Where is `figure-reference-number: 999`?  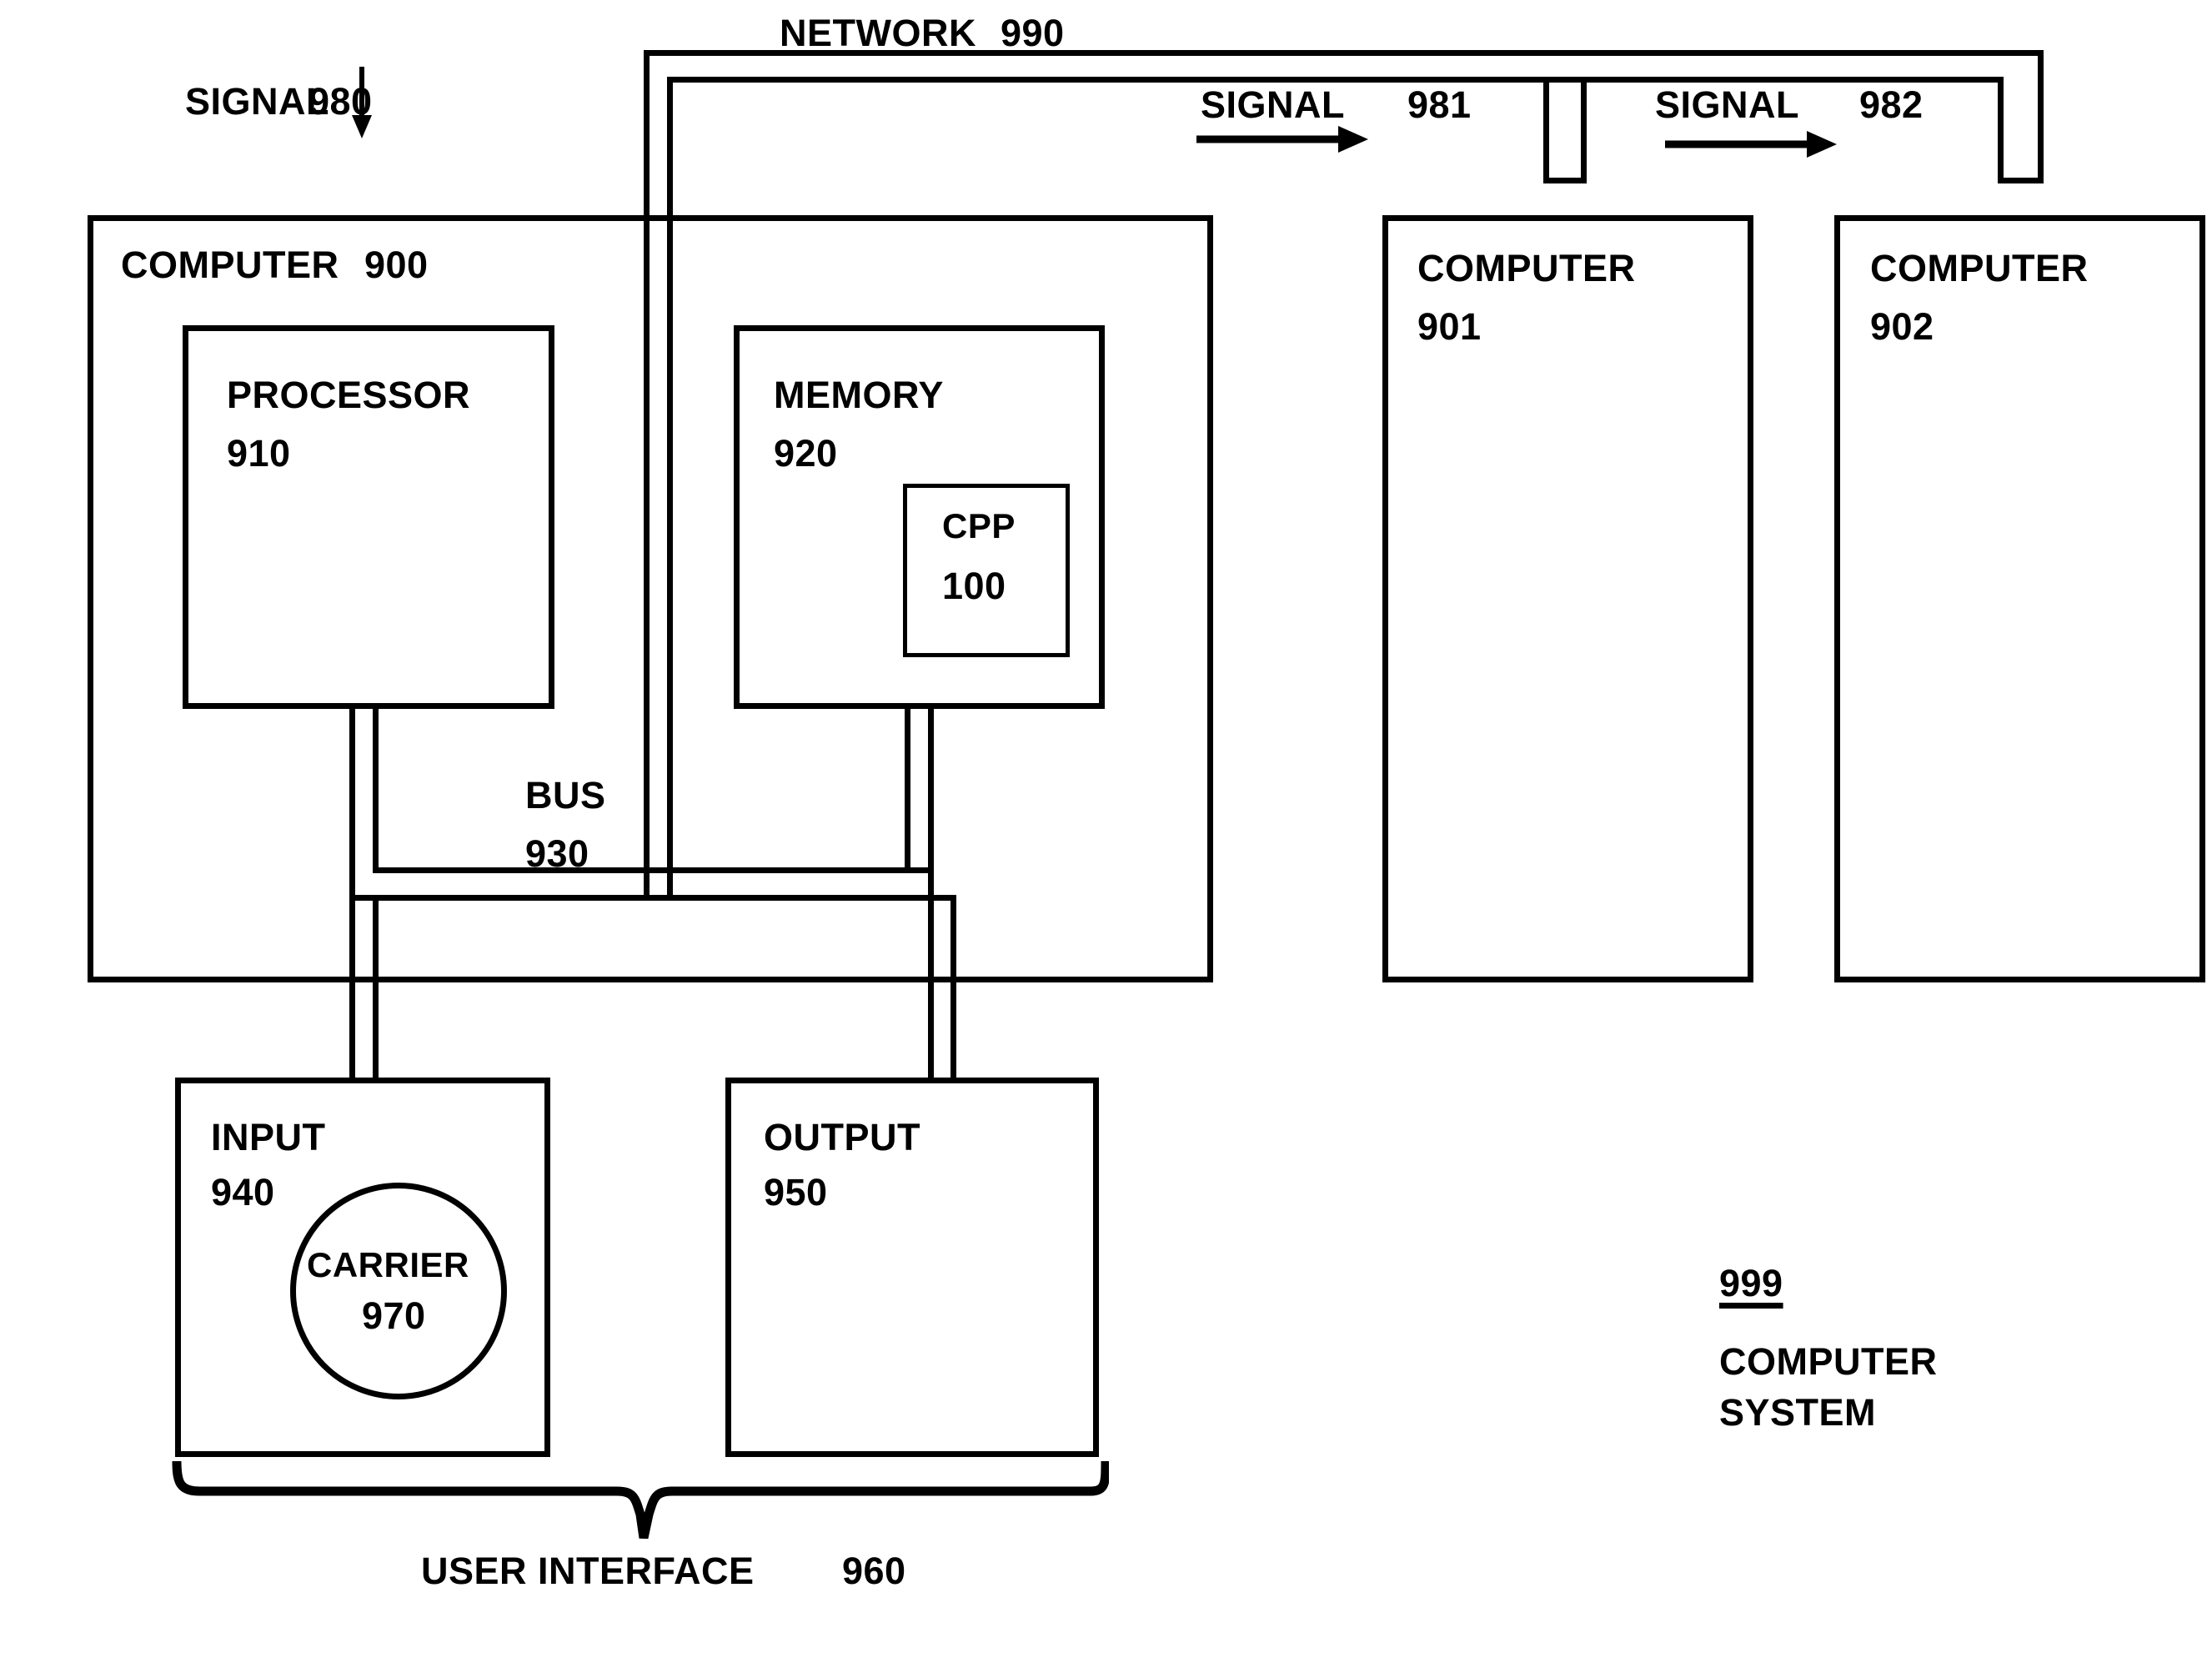 figure-reference-number: 999 is located at coordinates (1751, 1283).